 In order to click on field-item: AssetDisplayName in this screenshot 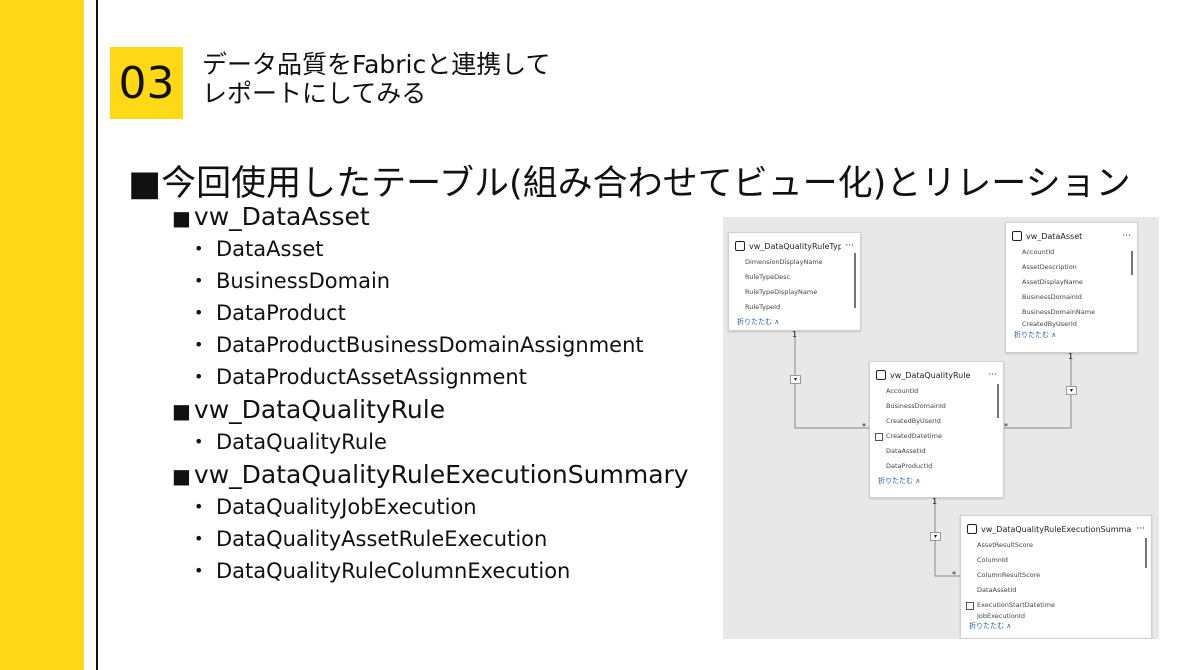, I will do `click(1079, 282)`.